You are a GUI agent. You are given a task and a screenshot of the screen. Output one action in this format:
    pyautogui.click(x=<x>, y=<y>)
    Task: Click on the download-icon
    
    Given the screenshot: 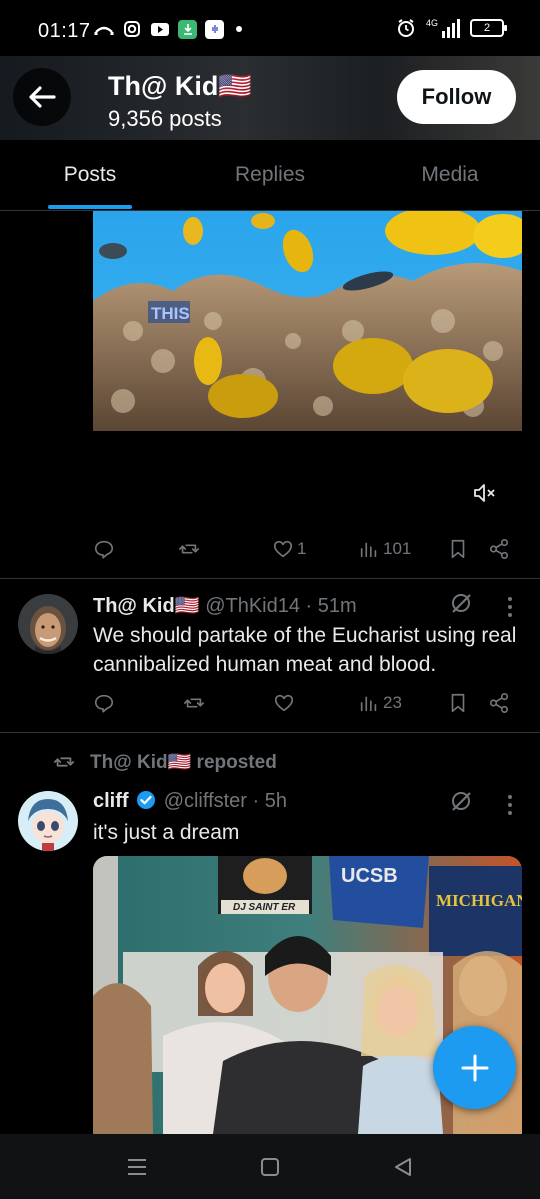 What is the action you would take?
    pyautogui.click(x=187, y=29)
    